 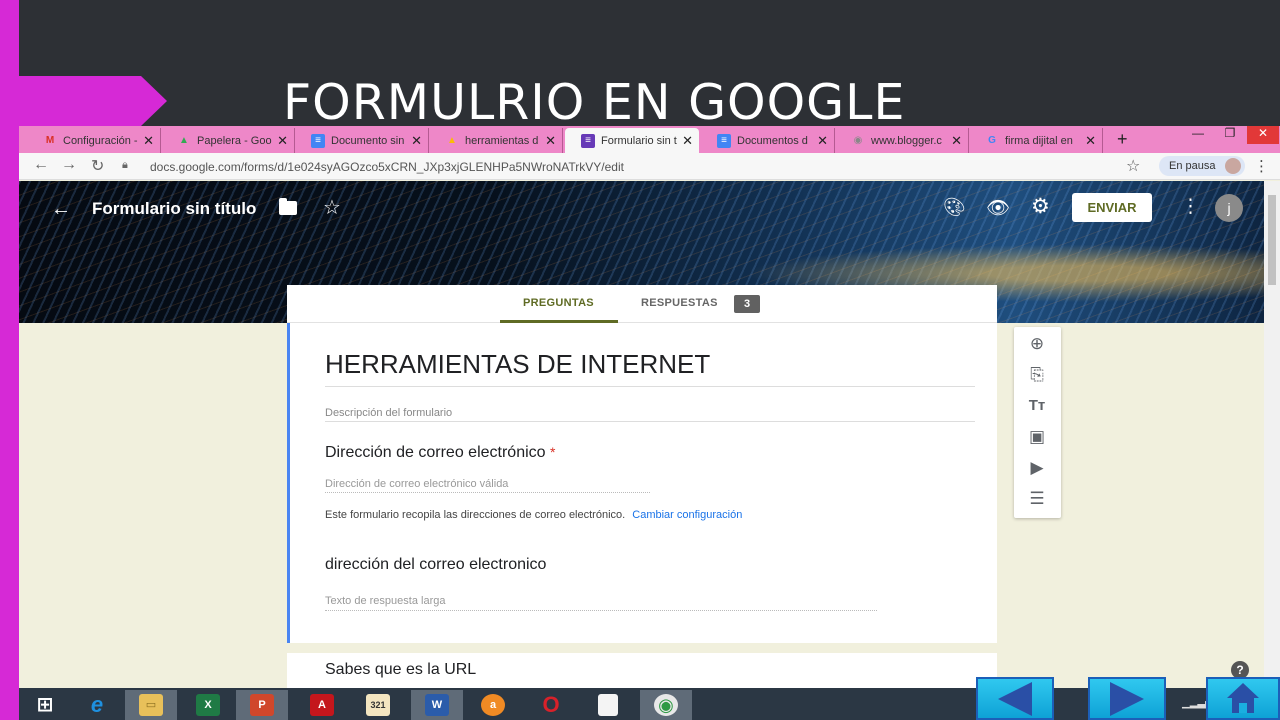 I want to click on add-title-icon: Tт, so click(x=1037, y=406).